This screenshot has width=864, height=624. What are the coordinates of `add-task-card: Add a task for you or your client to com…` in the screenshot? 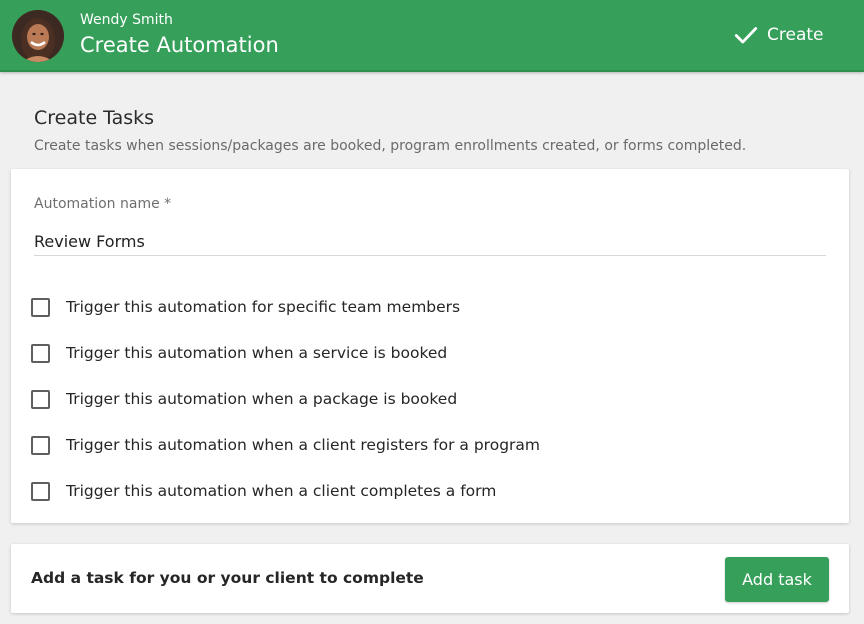 It's located at (430, 578).